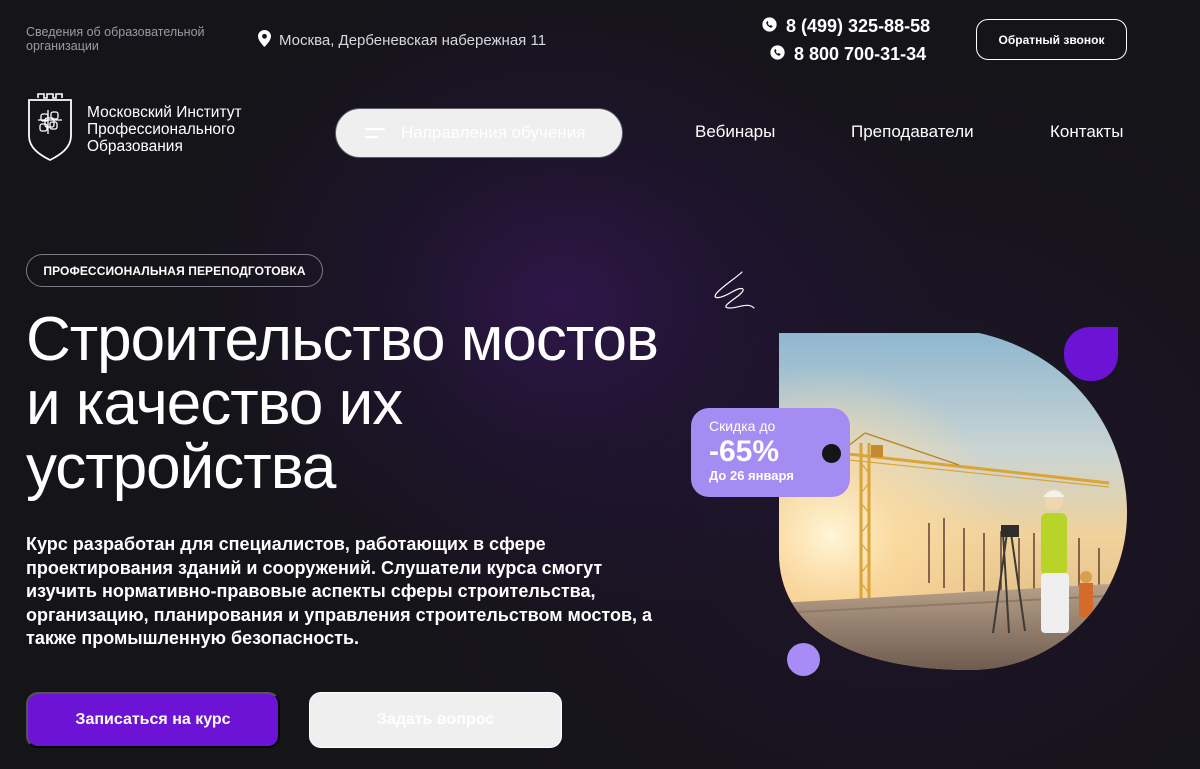  I want to click on nav-contacts: Контакты, so click(1086, 132).